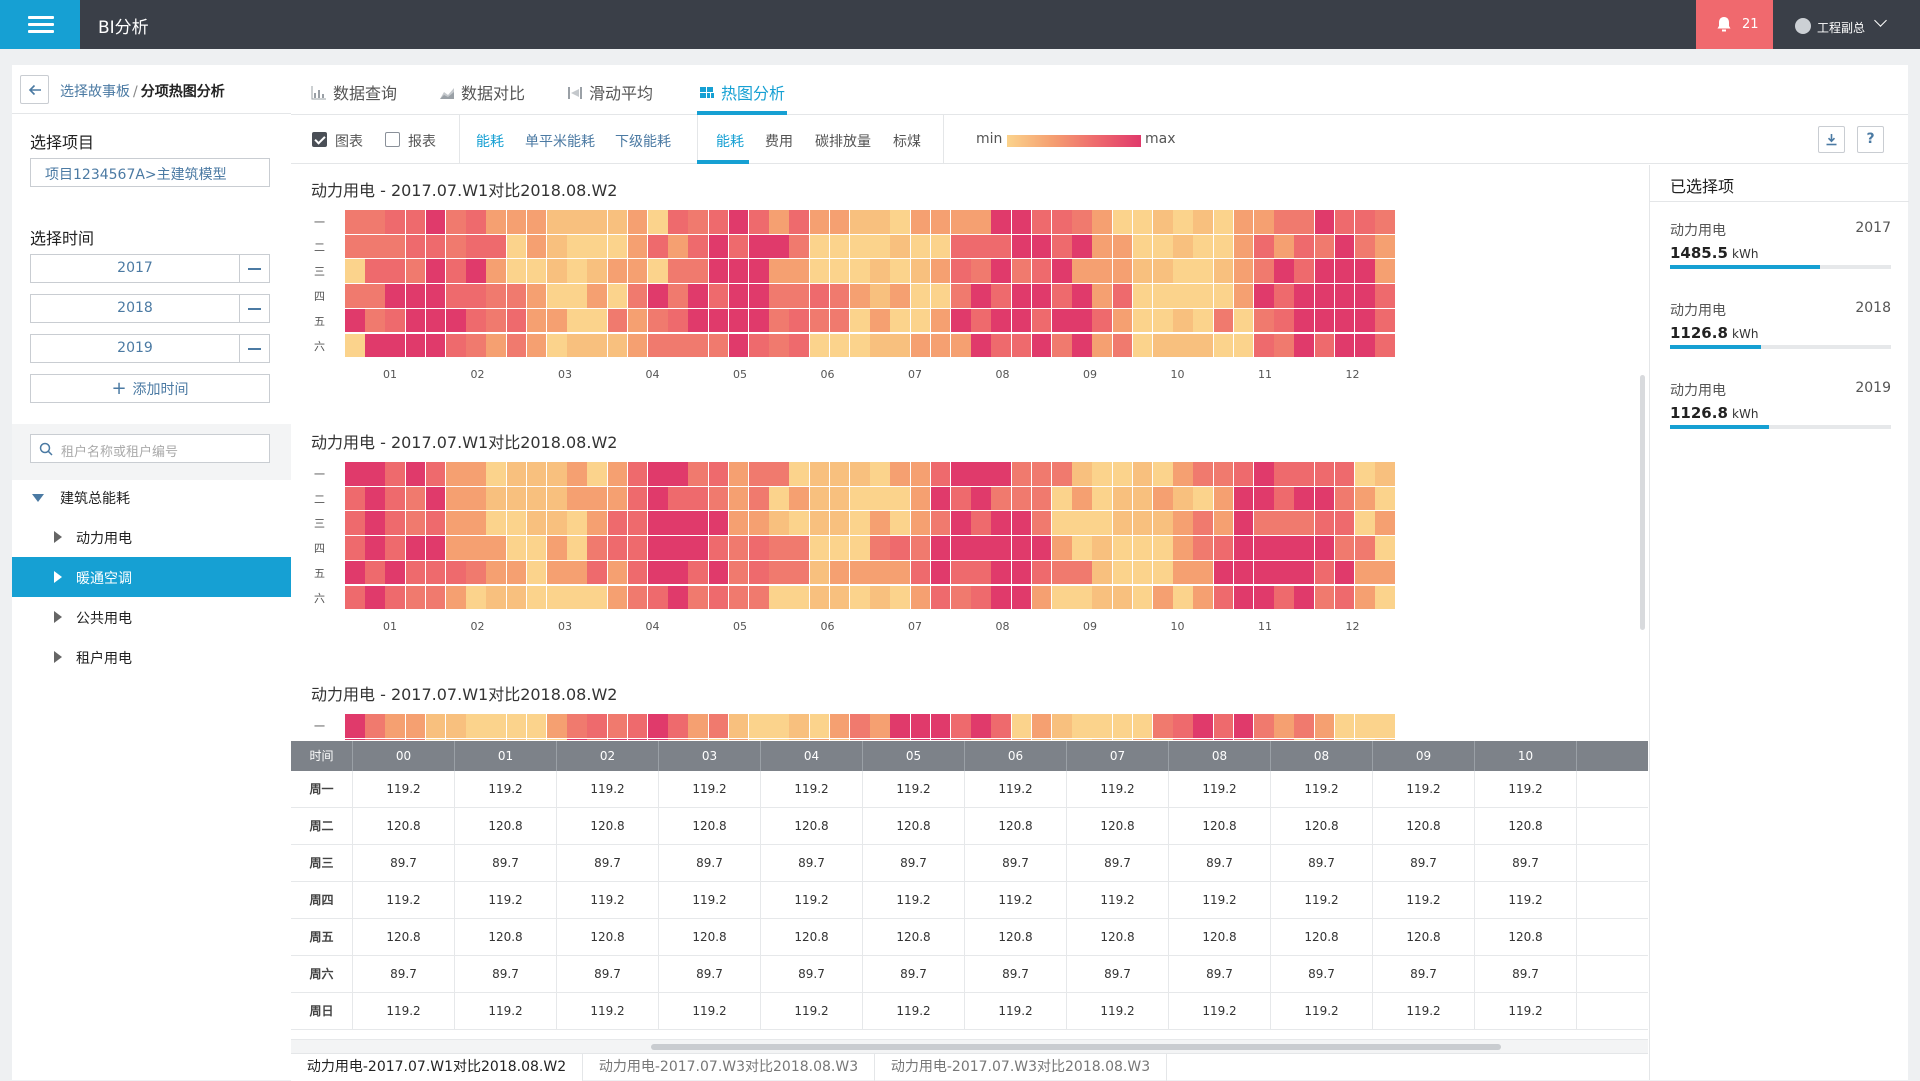 The image size is (1920, 1081). What do you see at coordinates (1780, 260) in the screenshot?
I see `selected-item: 动力用电 2017 1485.5 kWh` at bounding box center [1780, 260].